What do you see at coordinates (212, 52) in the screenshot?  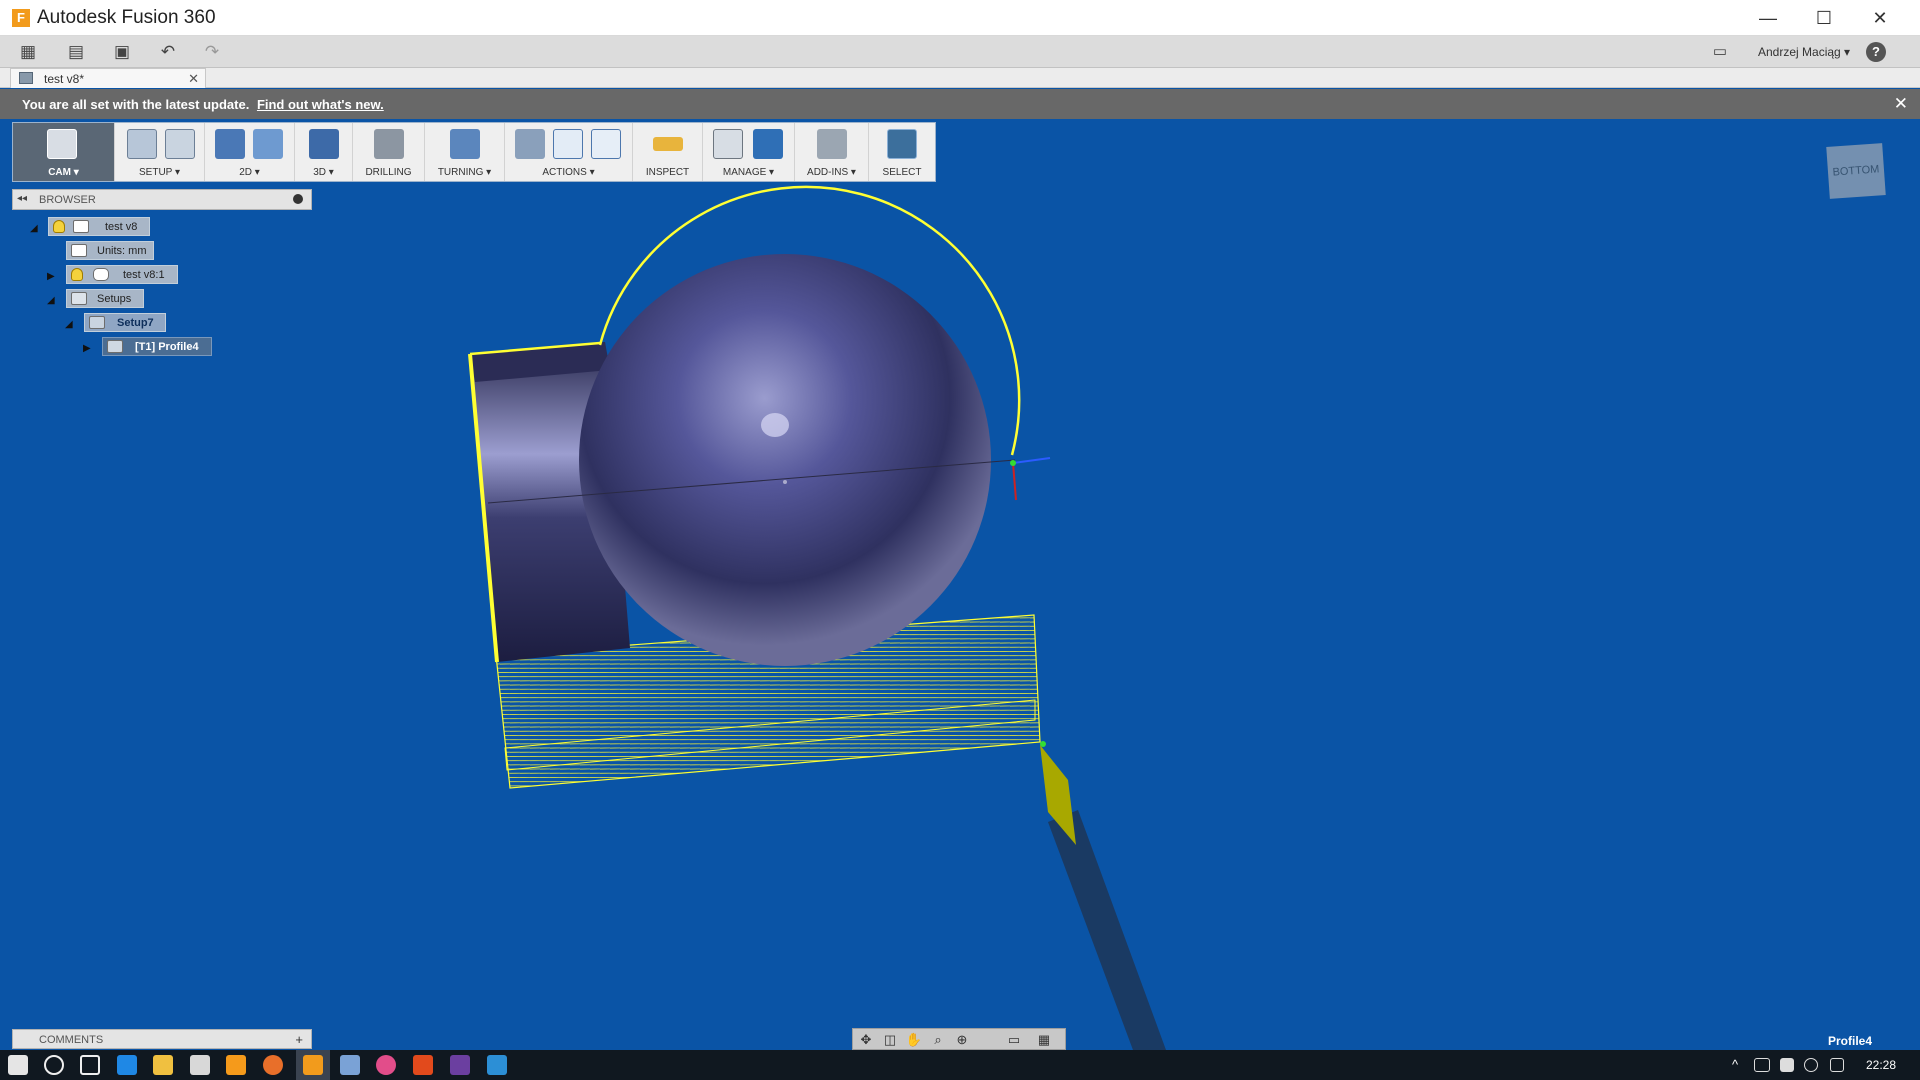 I see `redo-icon: ↷` at bounding box center [212, 52].